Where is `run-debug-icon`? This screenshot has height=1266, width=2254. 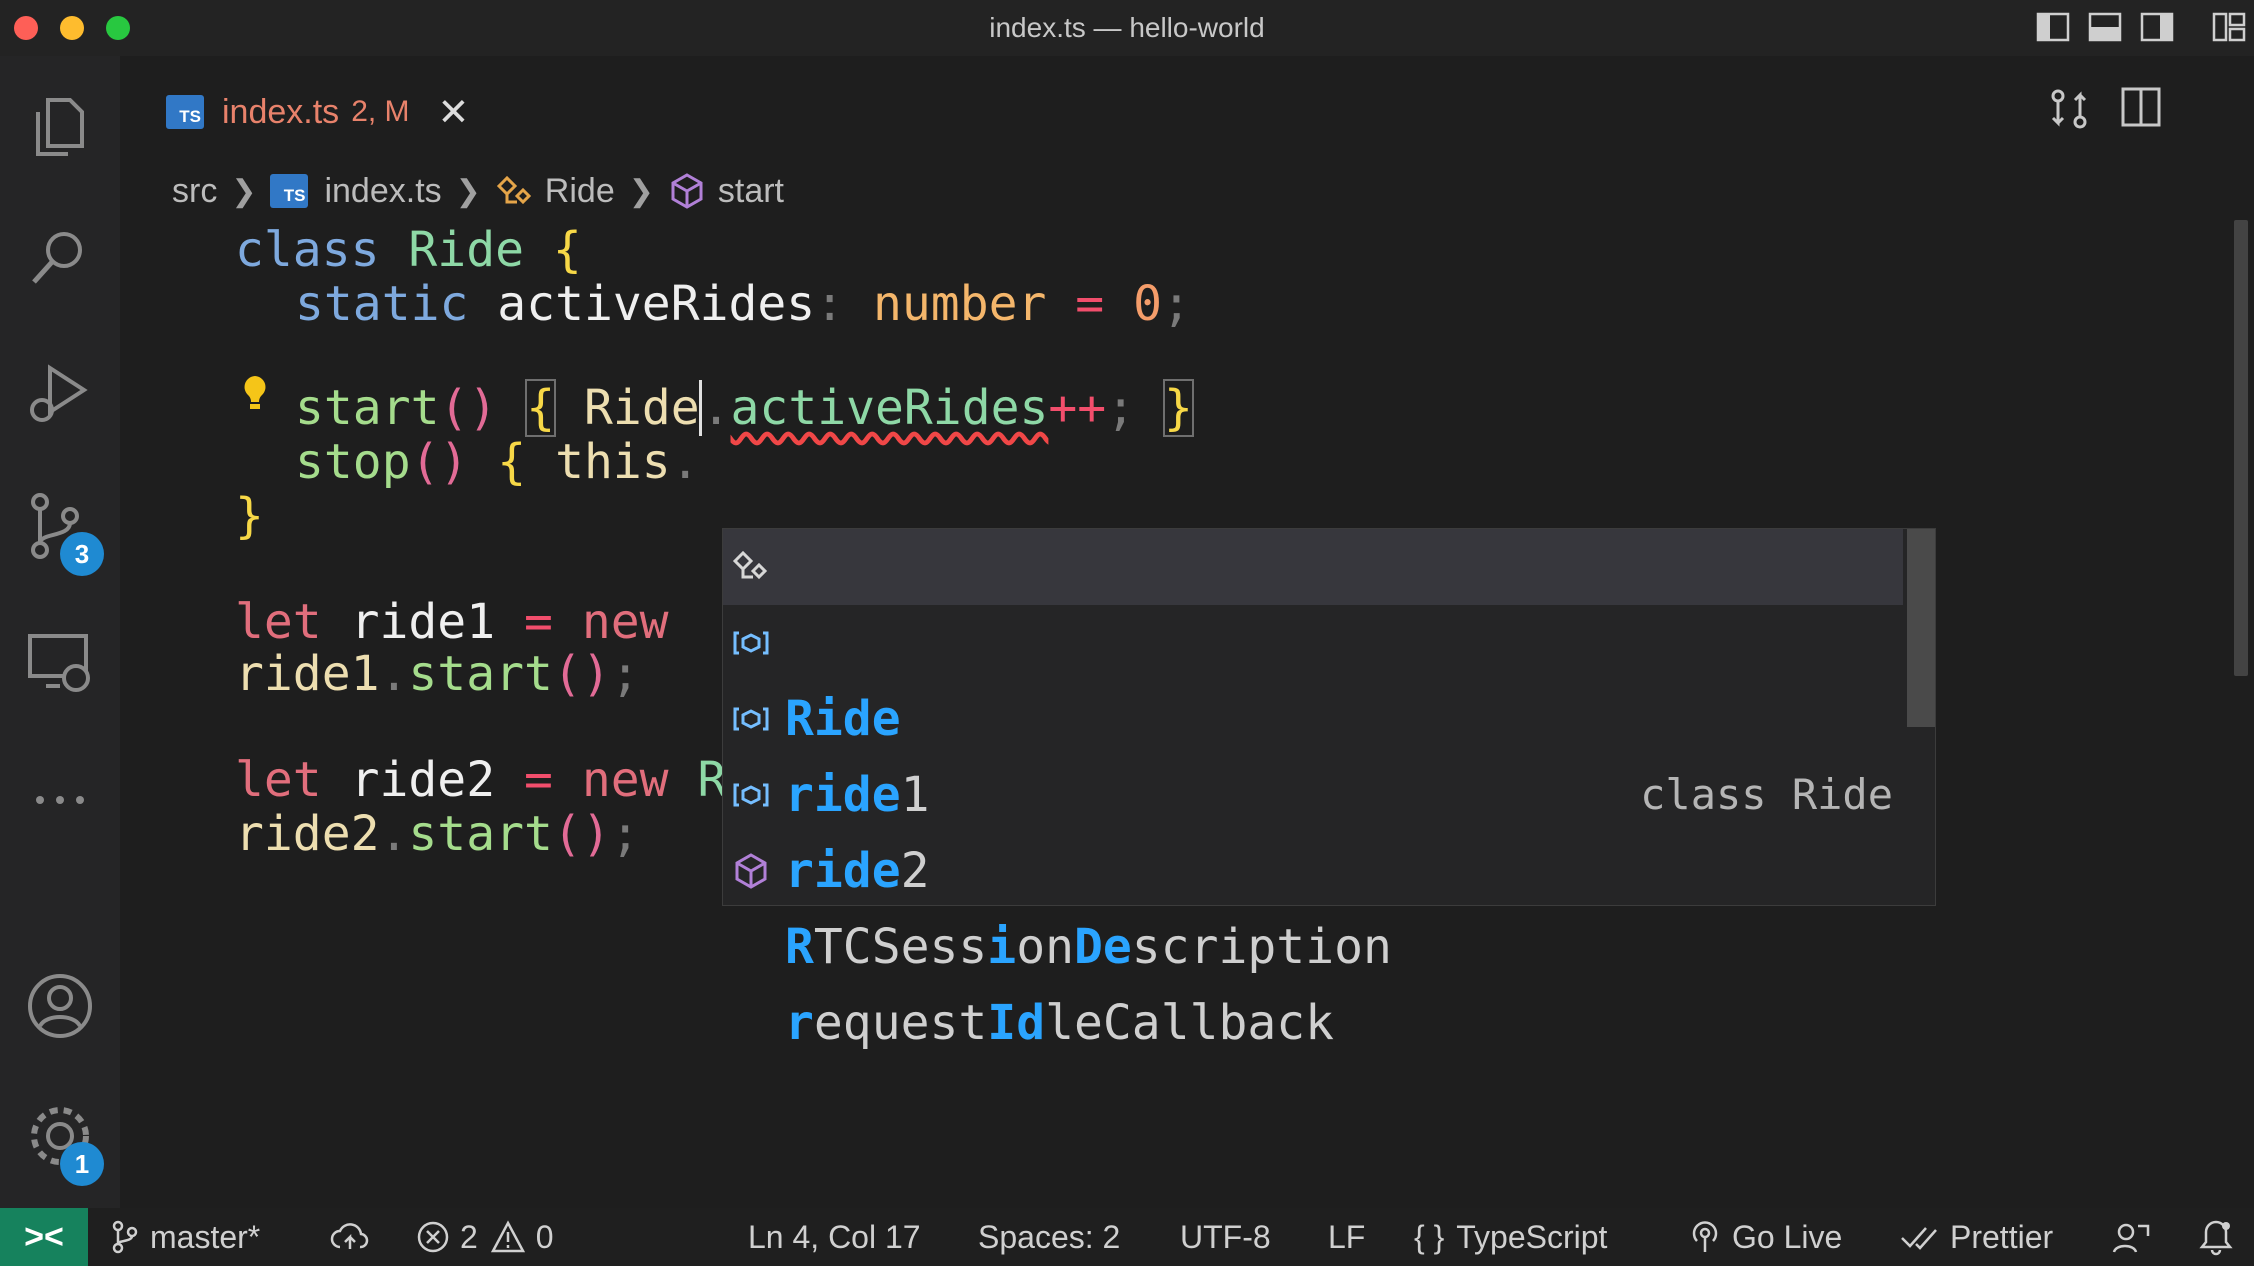 run-debug-icon is located at coordinates (60, 394).